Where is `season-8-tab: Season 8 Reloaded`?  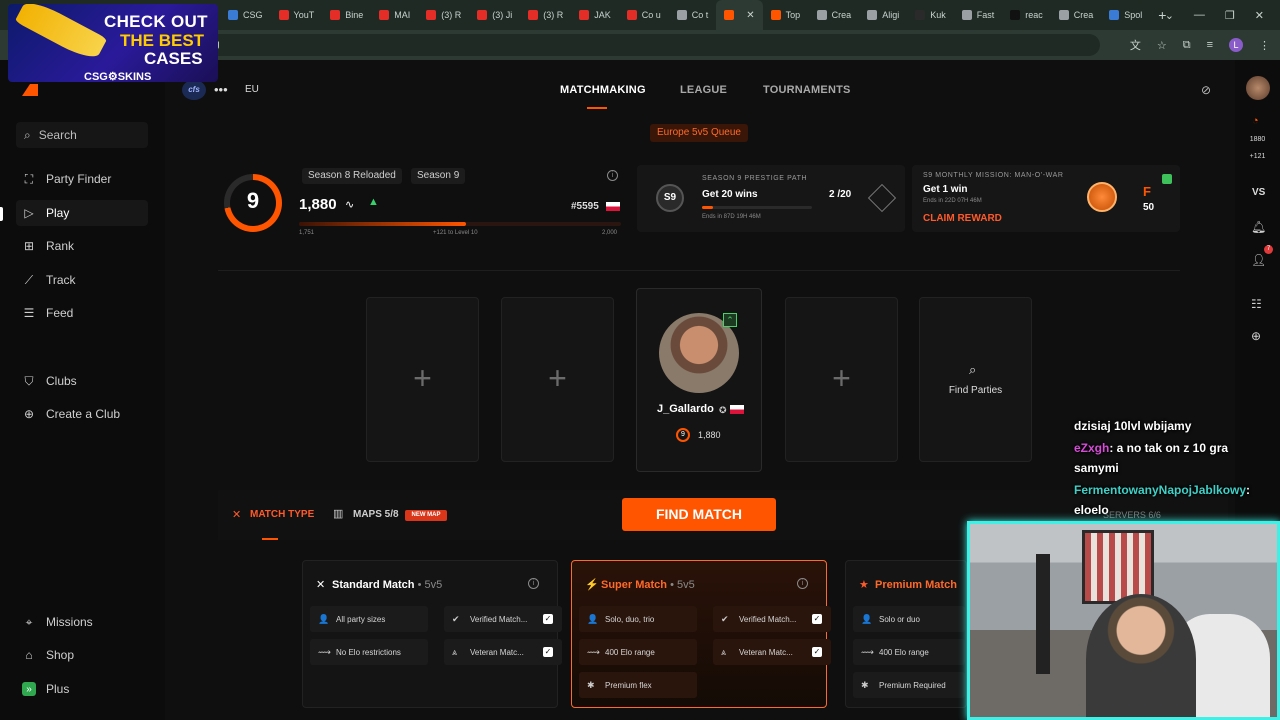 season-8-tab: Season 8 Reloaded is located at coordinates (352, 176).